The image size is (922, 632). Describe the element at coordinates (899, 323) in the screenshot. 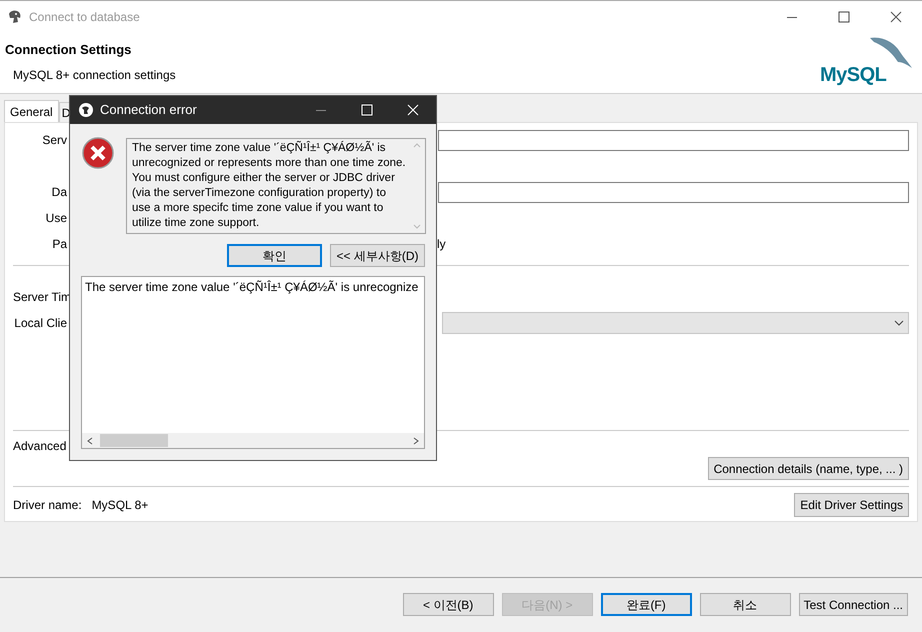

I see `chevron-down-icon` at that location.